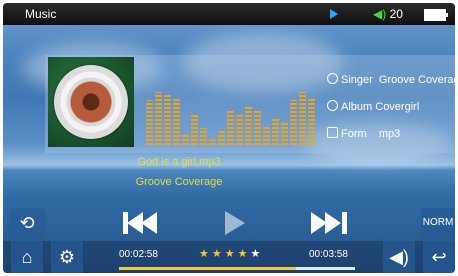 This screenshot has width=458, height=276. I want to click on bluetooth-icon, so click(334, 14).